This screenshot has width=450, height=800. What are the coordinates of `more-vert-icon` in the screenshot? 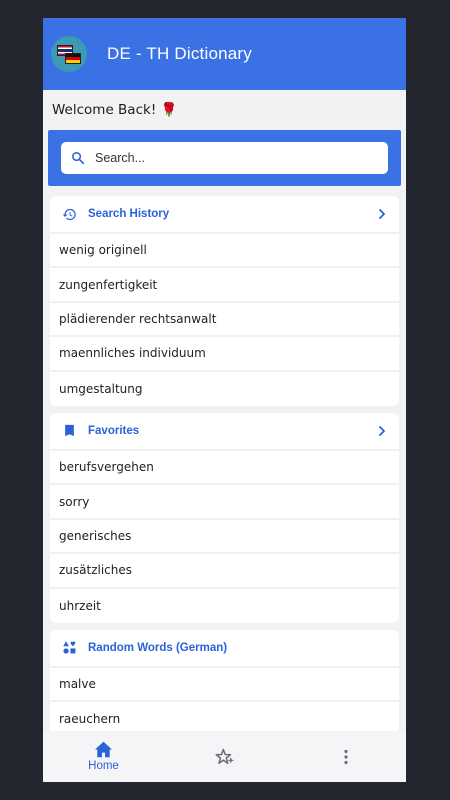 It's located at (345, 756).